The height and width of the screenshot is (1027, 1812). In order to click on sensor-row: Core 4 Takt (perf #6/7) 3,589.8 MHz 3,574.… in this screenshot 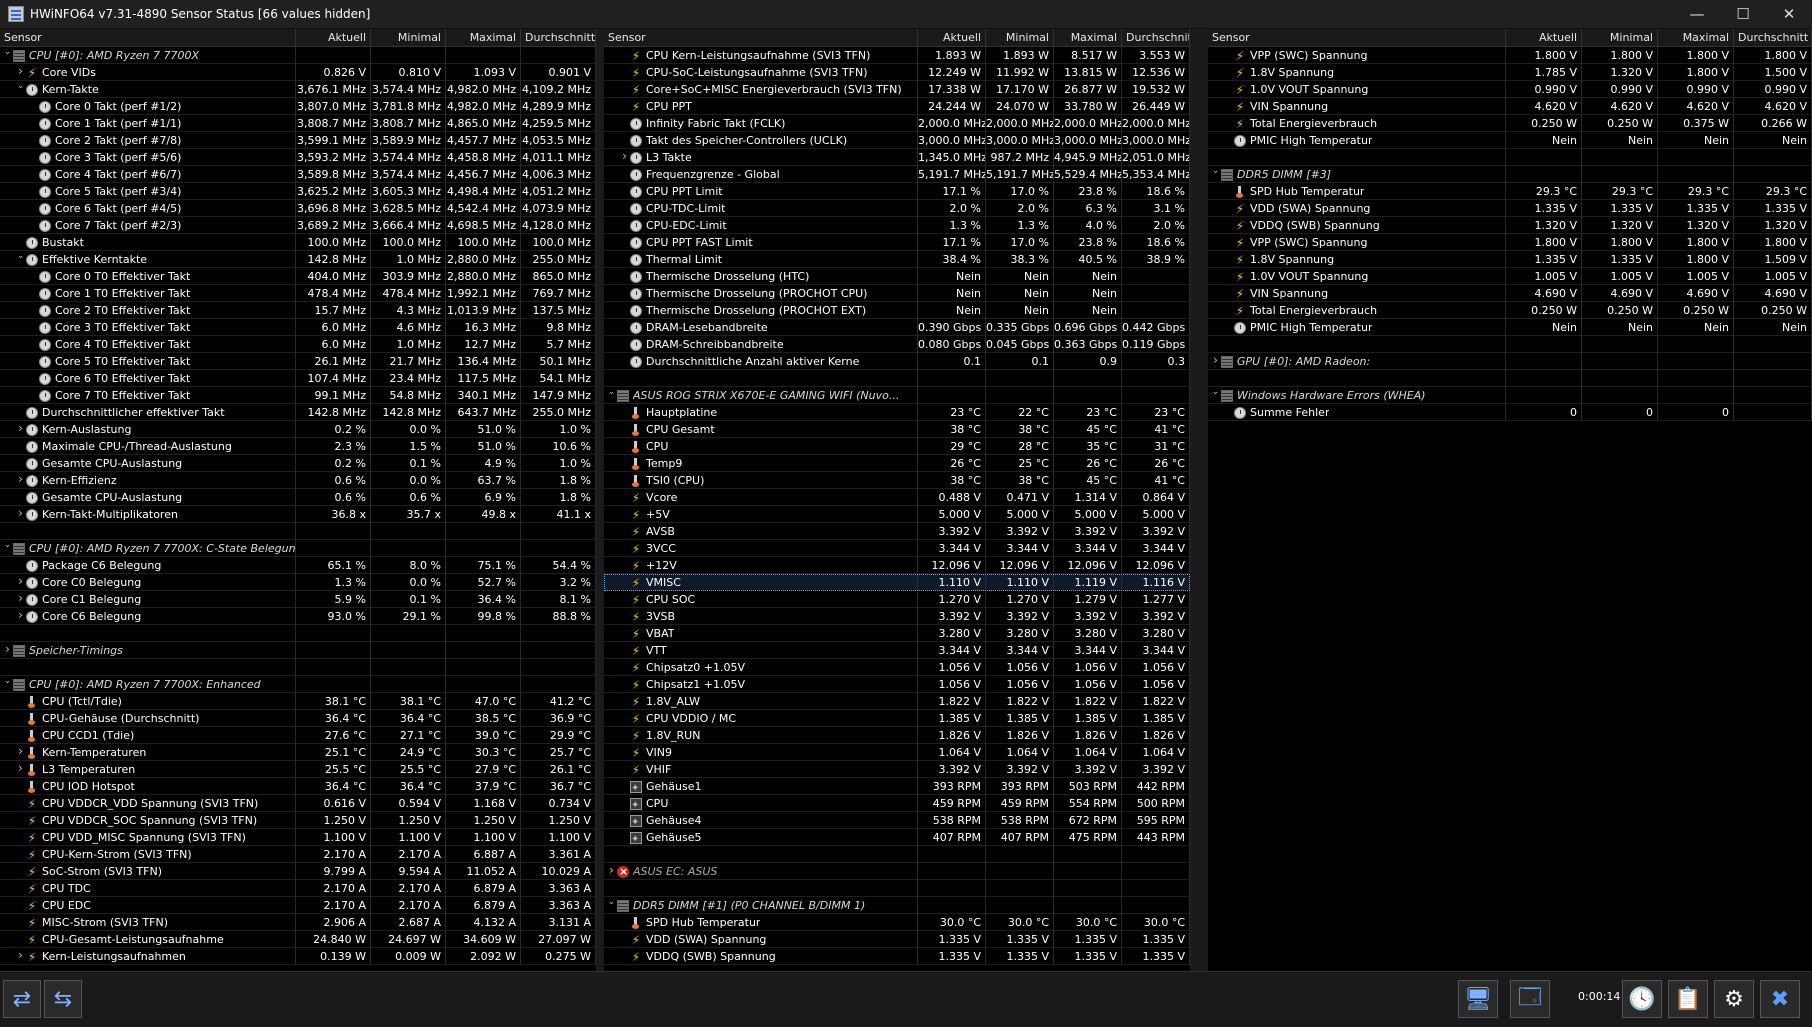, I will do `click(298, 174)`.